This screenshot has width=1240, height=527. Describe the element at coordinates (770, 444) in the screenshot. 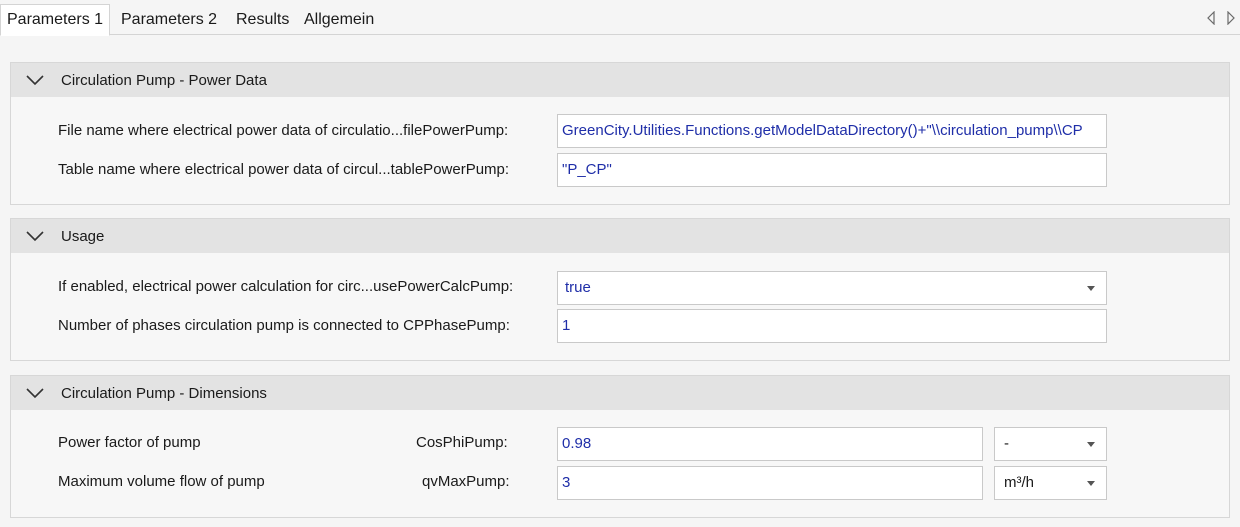

I see `cos-phi-pump-input: 0.98` at that location.